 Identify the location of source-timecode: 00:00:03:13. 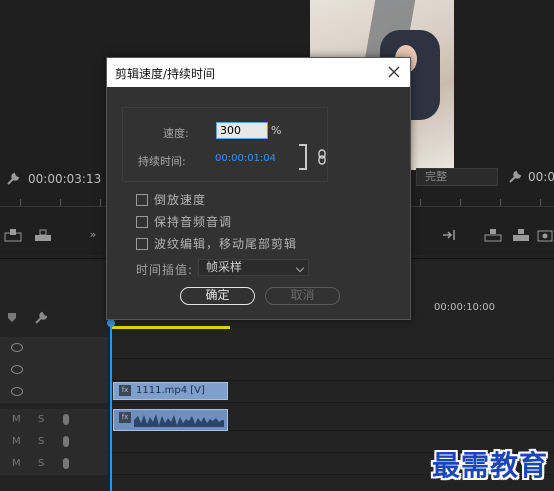
(64, 179).